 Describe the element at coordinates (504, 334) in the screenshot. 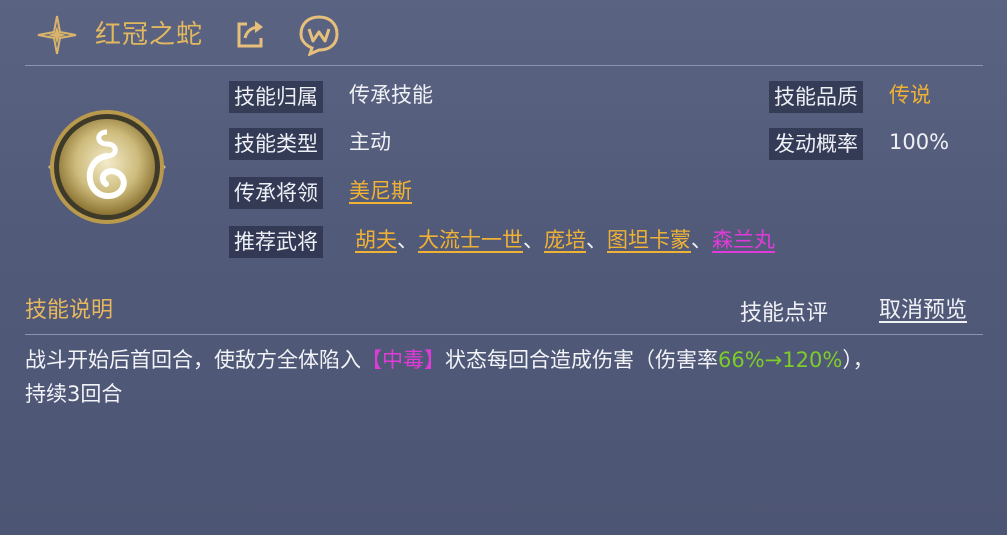

I see `section-divider` at that location.